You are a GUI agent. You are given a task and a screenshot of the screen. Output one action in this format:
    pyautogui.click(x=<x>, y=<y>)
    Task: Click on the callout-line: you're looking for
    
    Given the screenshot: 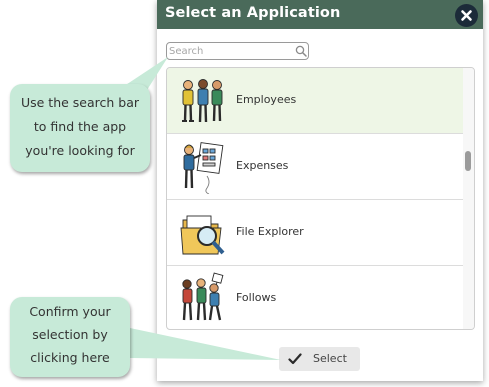 What is the action you would take?
    pyautogui.click(x=80, y=150)
    